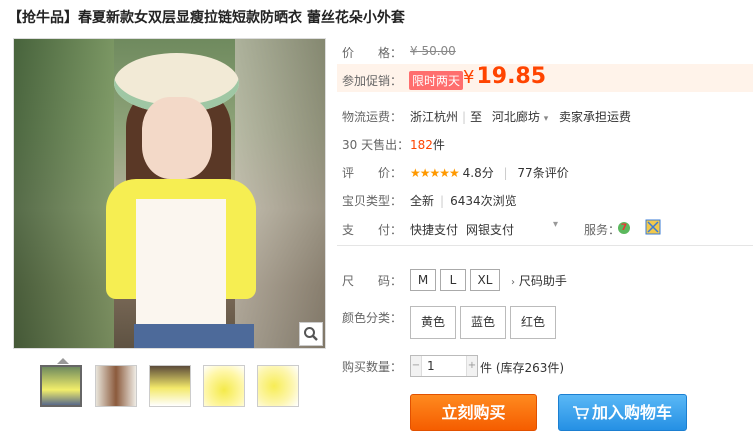 Image resolution: width=753 pixels, height=436 pixels. Describe the element at coordinates (416, 366) in the screenshot. I see `quantity-decrease-button: −` at that location.